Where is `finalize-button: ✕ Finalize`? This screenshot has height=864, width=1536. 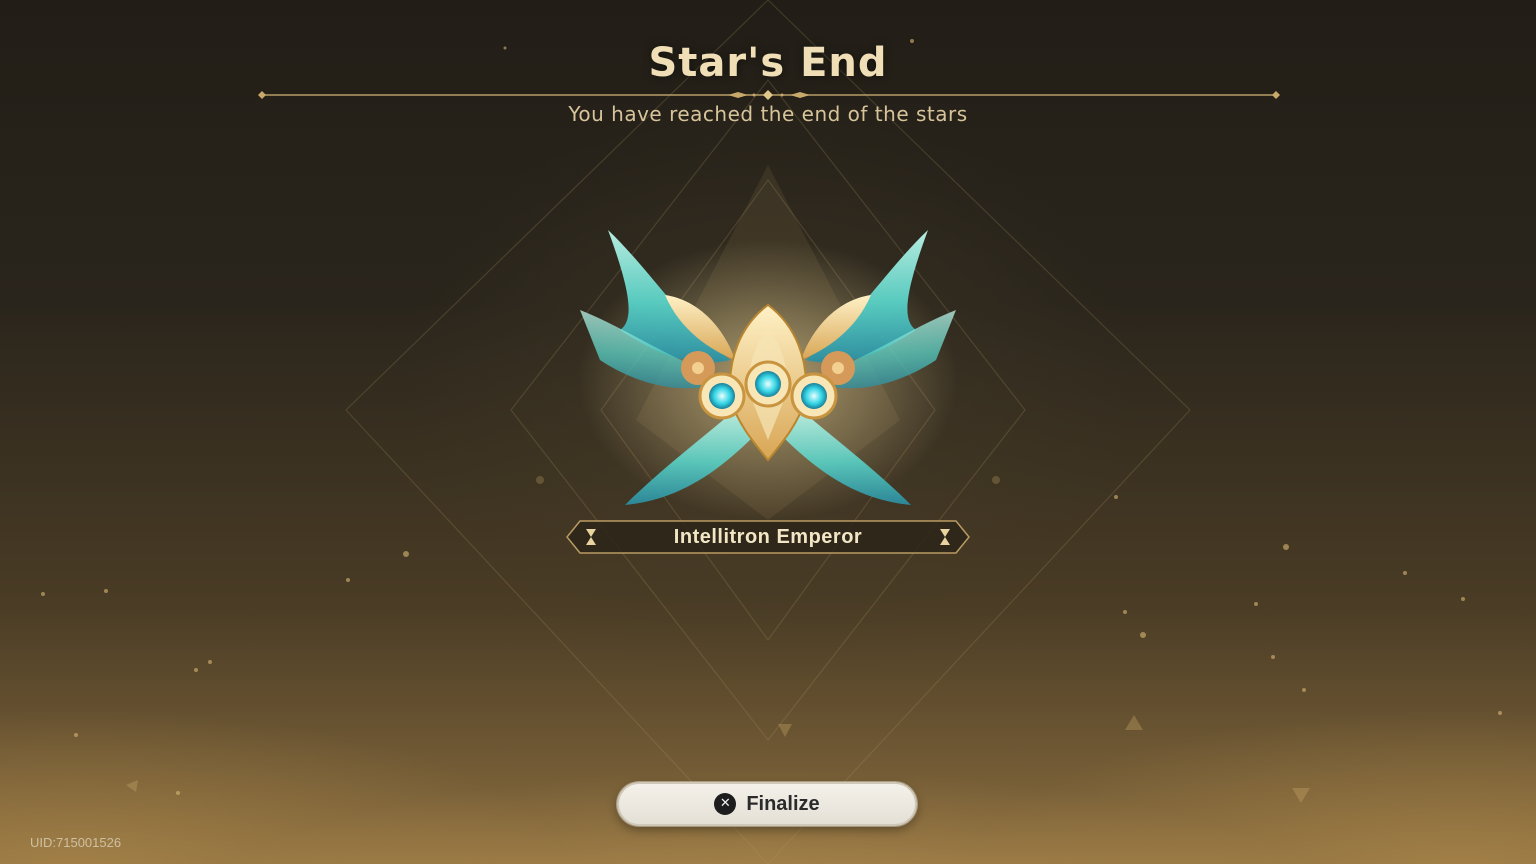 finalize-button: ✕ Finalize is located at coordinates (767, 804).